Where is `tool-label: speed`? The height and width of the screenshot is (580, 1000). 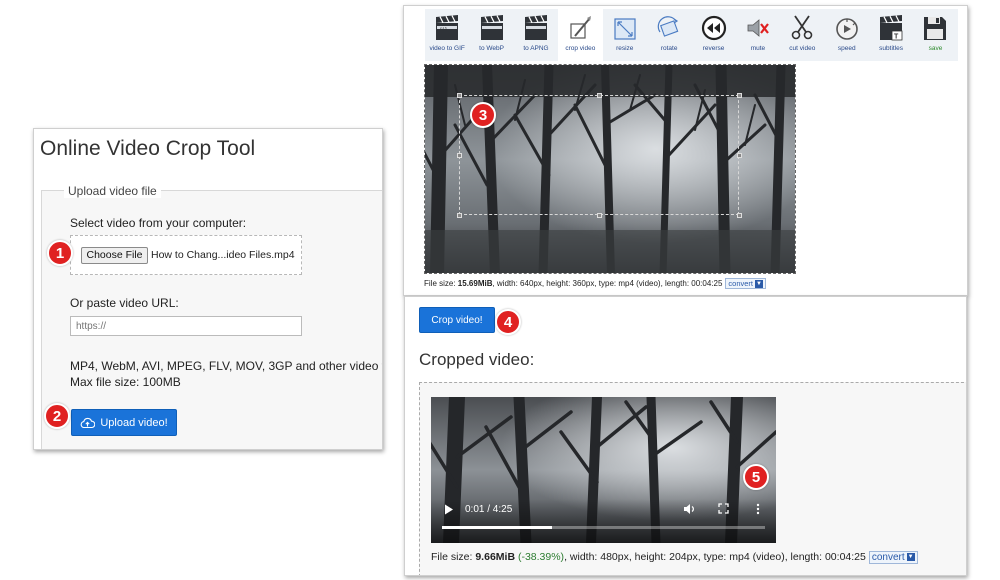
tool-label: speed is located at coordinates (846, 48).